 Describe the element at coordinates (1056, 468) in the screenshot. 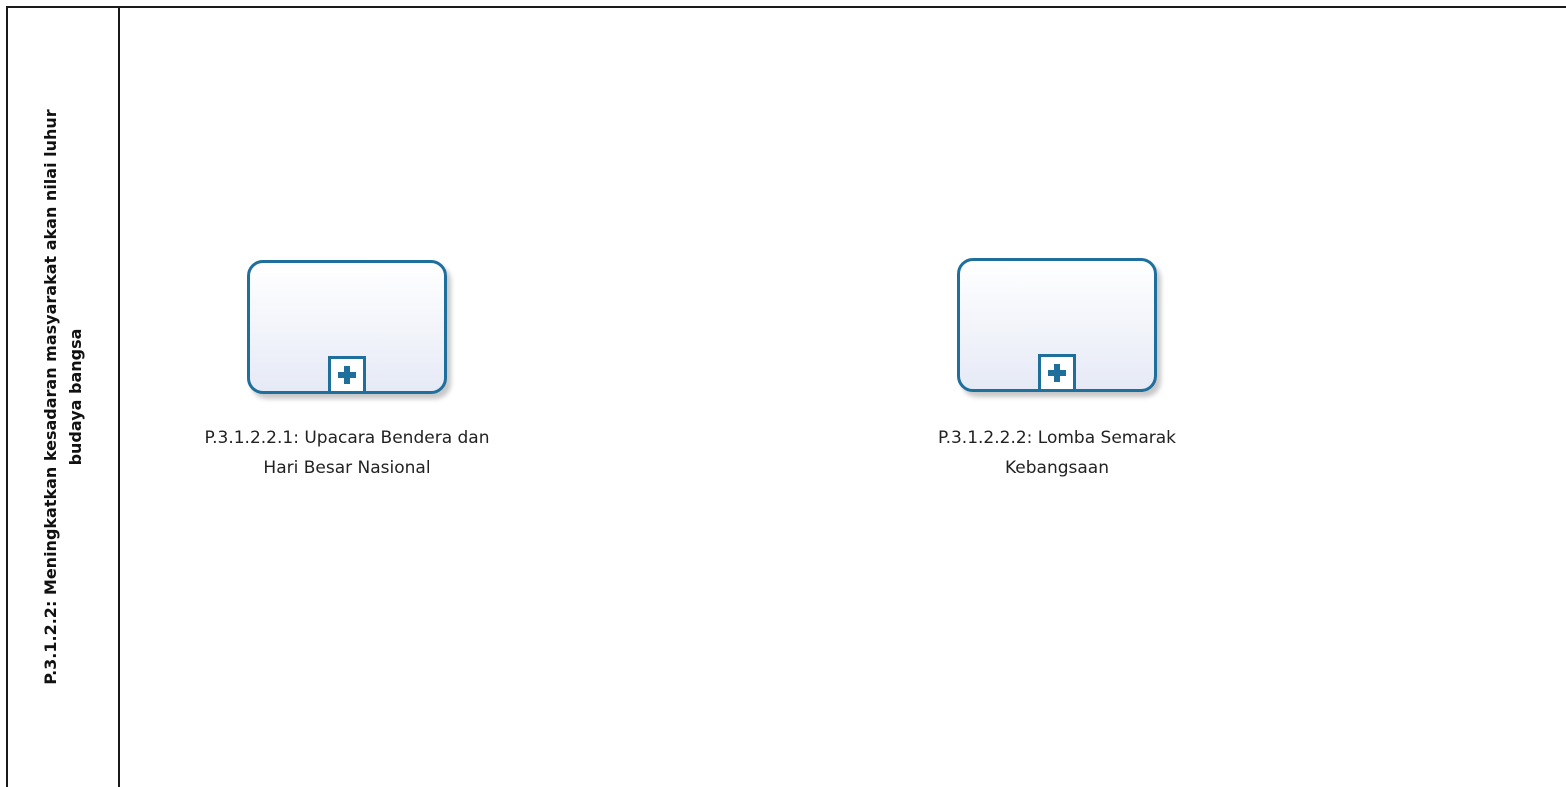

I see `task-label-2-line-2: Kebangsaan` at that location.